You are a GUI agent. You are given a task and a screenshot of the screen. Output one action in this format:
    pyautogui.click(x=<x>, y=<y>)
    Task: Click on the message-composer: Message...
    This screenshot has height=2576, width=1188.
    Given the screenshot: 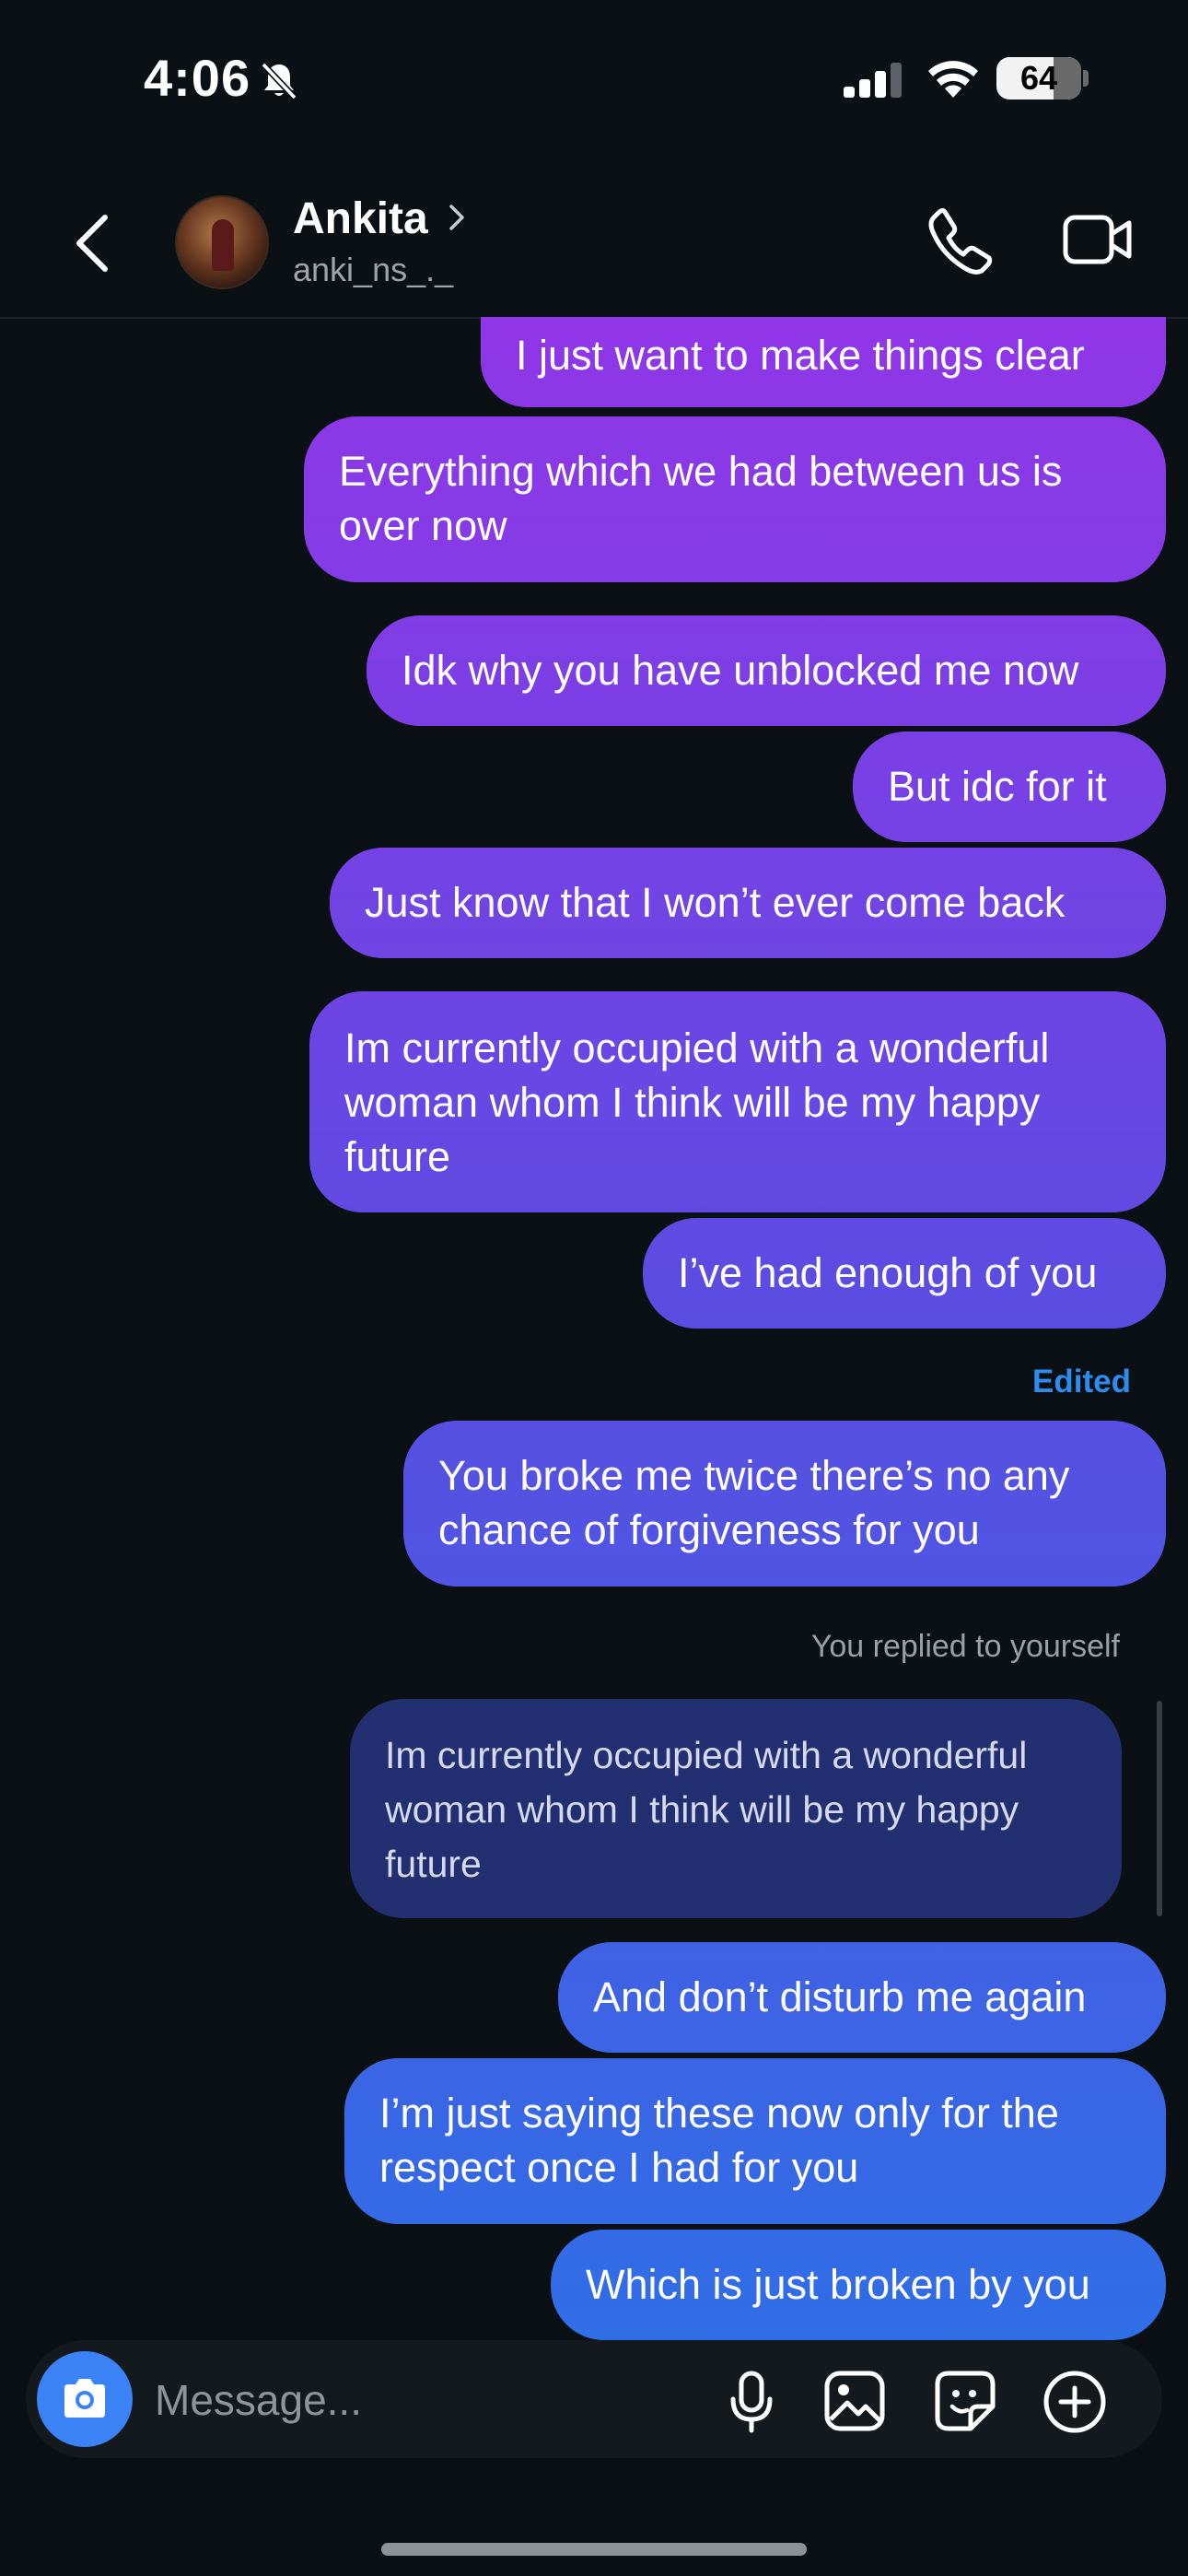 What is the action you would take?
    pyautogui.click(x=594, y=2399)
    